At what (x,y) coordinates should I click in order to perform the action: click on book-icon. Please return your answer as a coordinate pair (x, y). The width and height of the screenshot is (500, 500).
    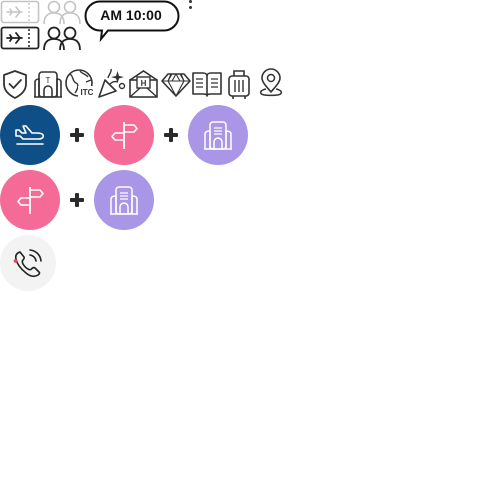
    Looking at the image, I should click on (207, 84).